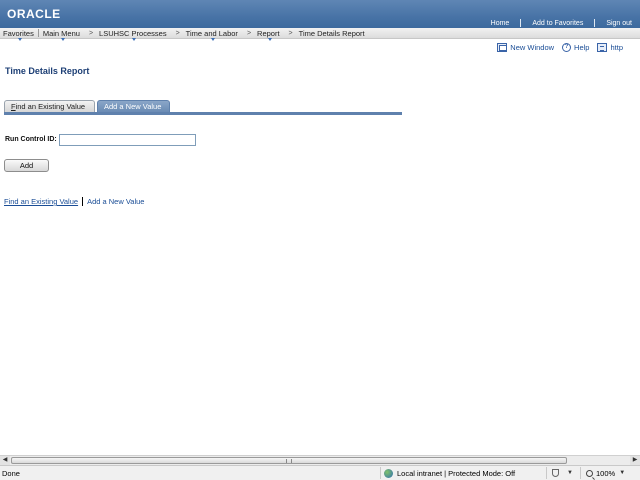 This screenshot has width=640, height=480. I want to click on new-window-label: New Window, so click(532, 47).